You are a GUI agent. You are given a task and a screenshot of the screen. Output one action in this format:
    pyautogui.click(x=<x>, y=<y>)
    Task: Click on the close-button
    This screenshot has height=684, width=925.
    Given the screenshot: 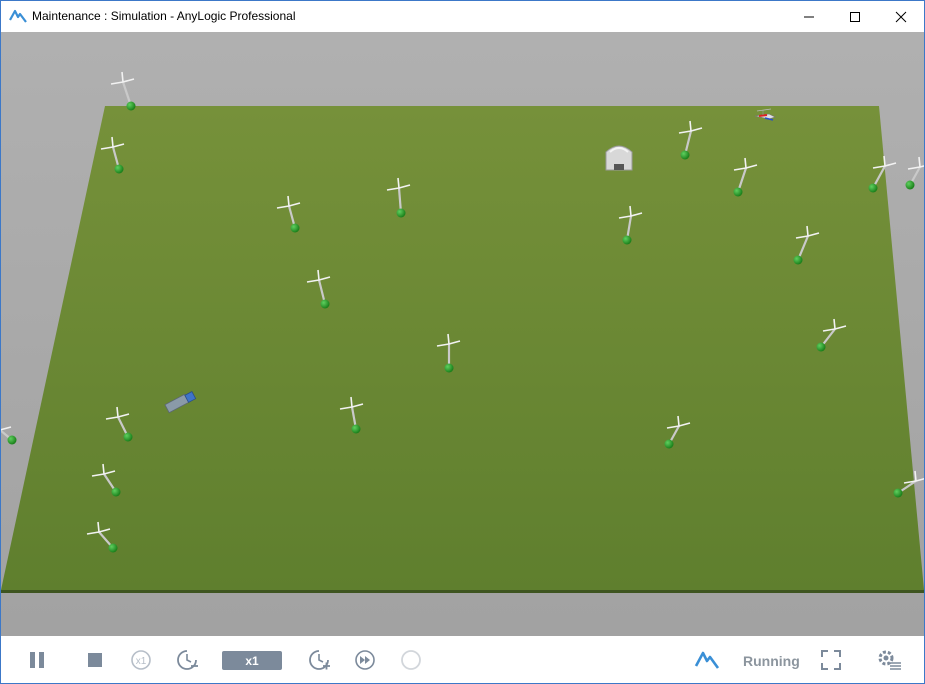 What is the action you would take?
    pyautogui.click(x=901, y=16)
    